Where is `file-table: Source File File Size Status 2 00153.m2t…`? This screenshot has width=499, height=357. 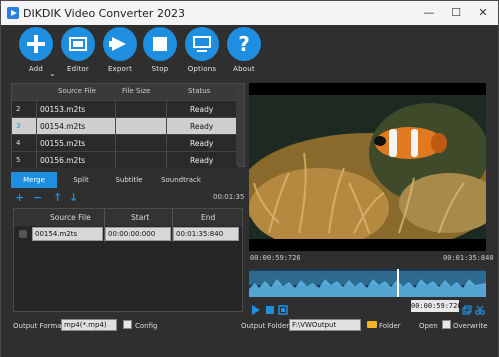
file-table: Source File File Size Status 2 00153.m2t… is located at coordinates (128, 126).